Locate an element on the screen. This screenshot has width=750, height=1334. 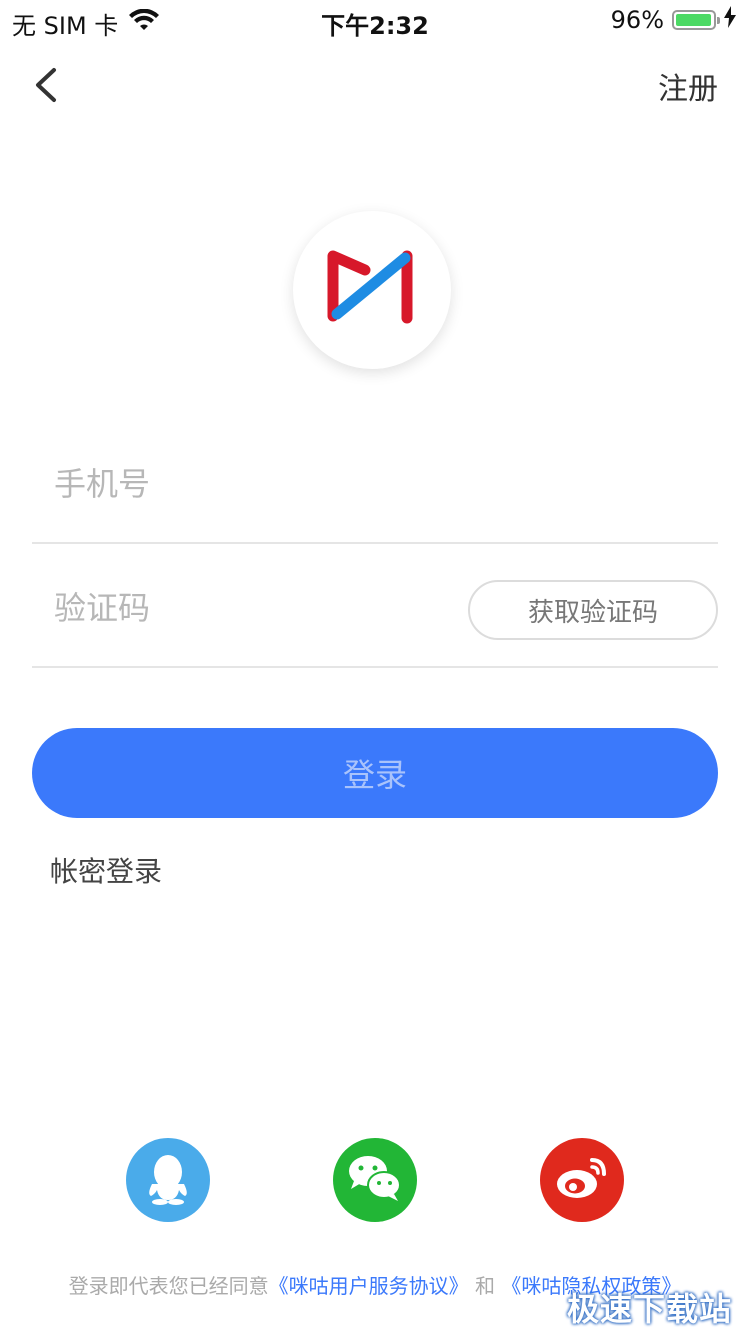
battery-icon is located at coordinates (696, 20).